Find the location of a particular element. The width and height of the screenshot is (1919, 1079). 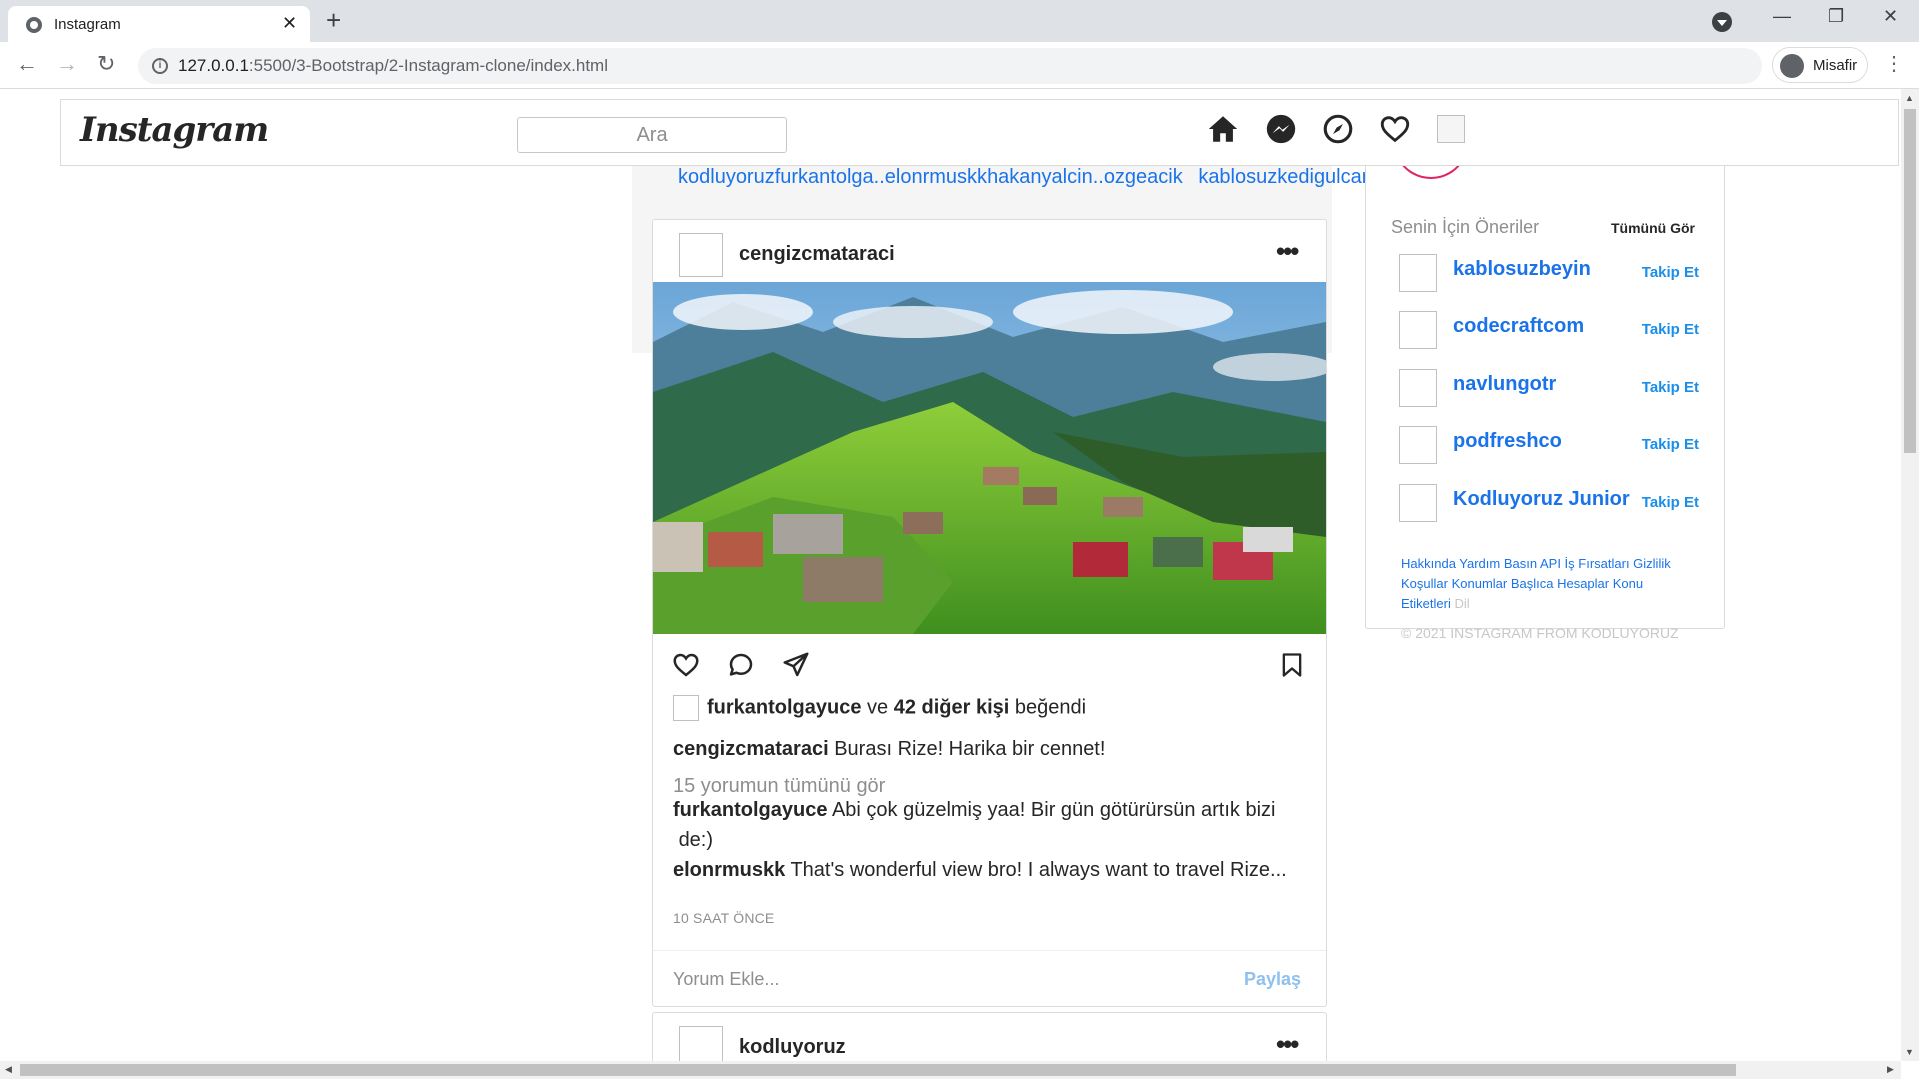

liker-avatar is located at coordinates (686, 708).